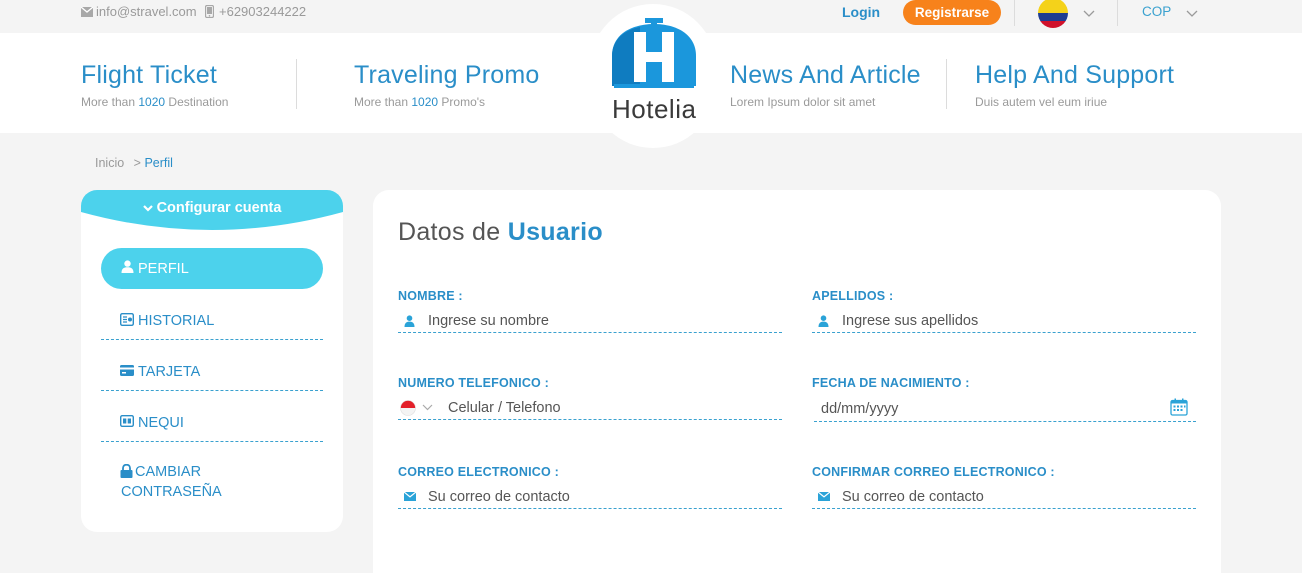 The width and height of the screenshot is (1302, 573). I want to click on field-label: NOMBRE :, so click(430, 296).